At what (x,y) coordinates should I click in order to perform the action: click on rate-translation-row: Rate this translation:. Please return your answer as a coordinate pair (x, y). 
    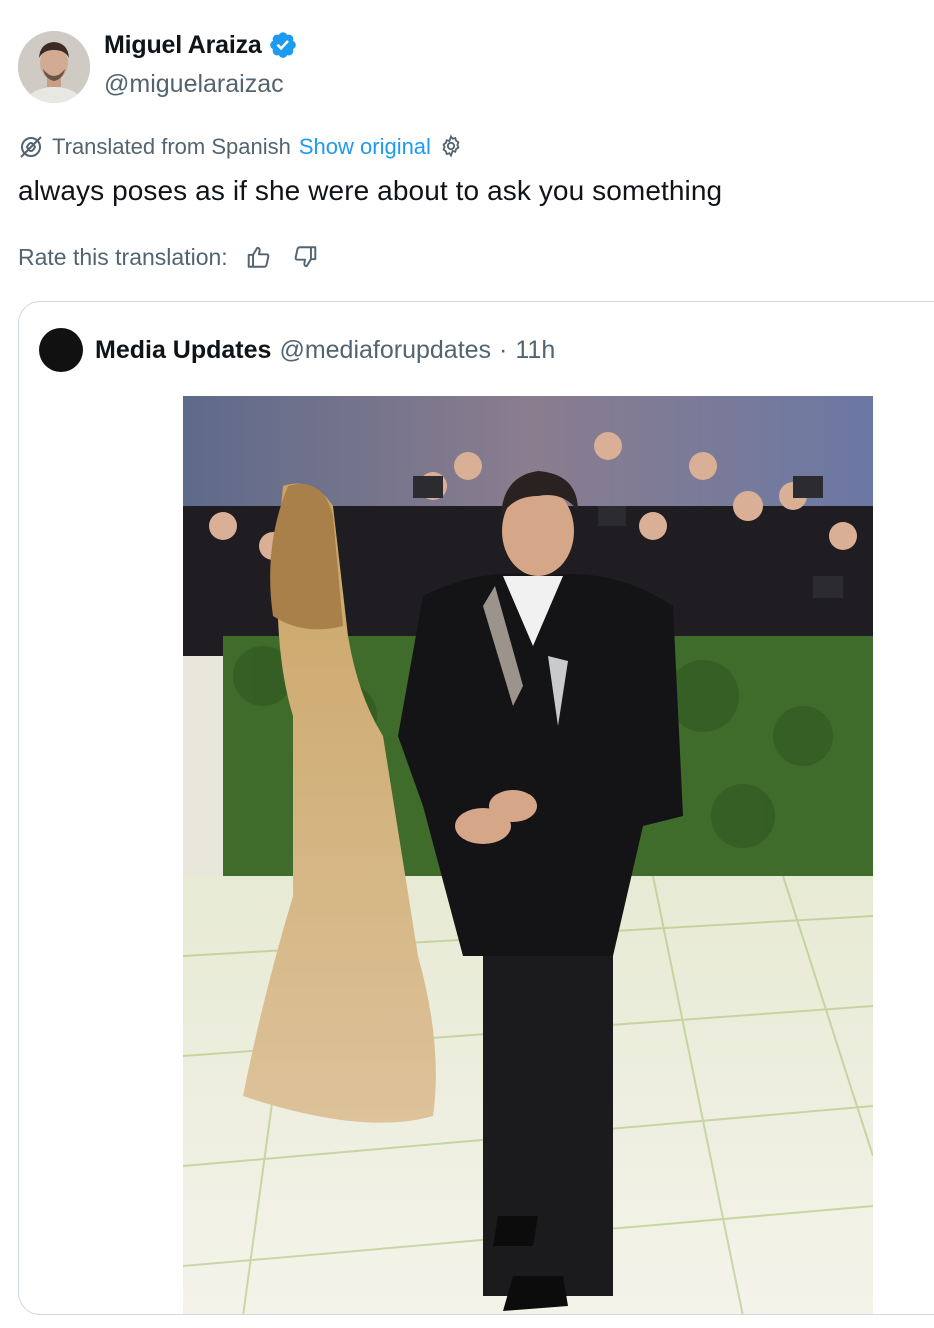
    Looking at the image, I should click on (169, 257).